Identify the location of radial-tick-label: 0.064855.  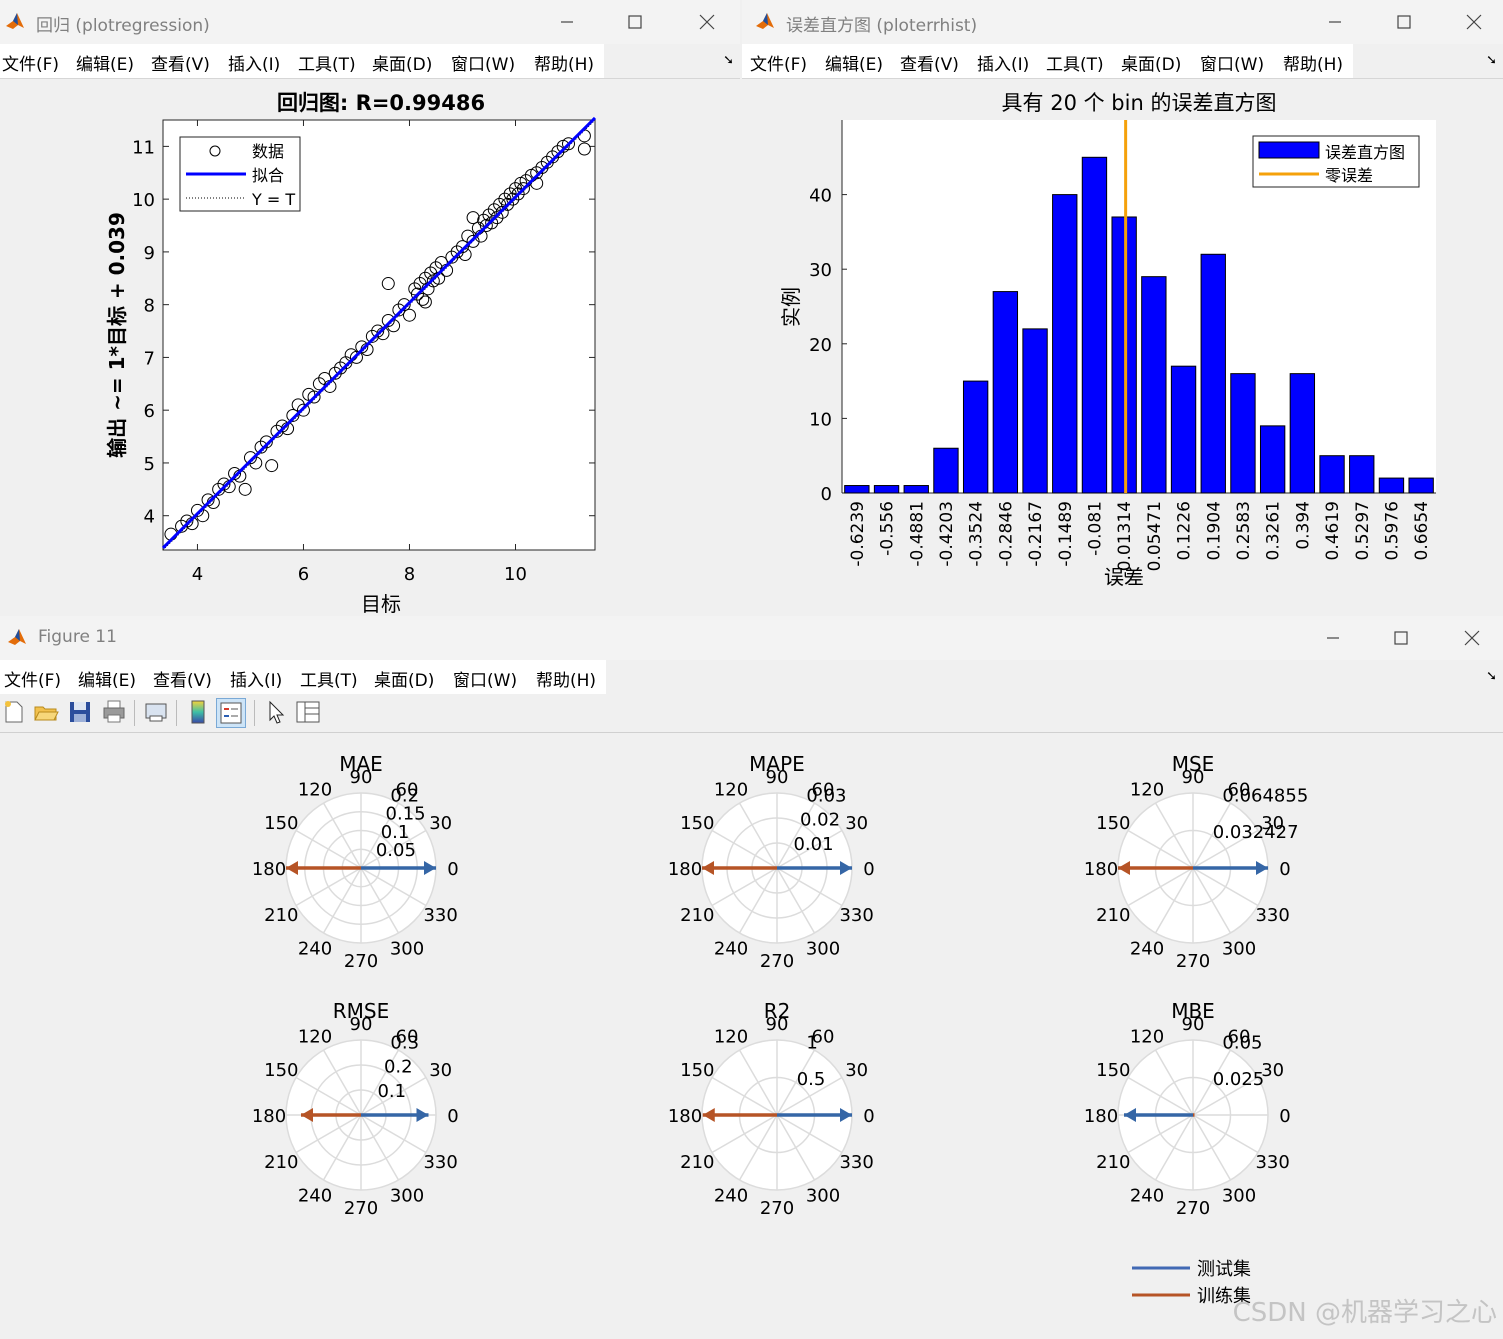
(1265, 796).